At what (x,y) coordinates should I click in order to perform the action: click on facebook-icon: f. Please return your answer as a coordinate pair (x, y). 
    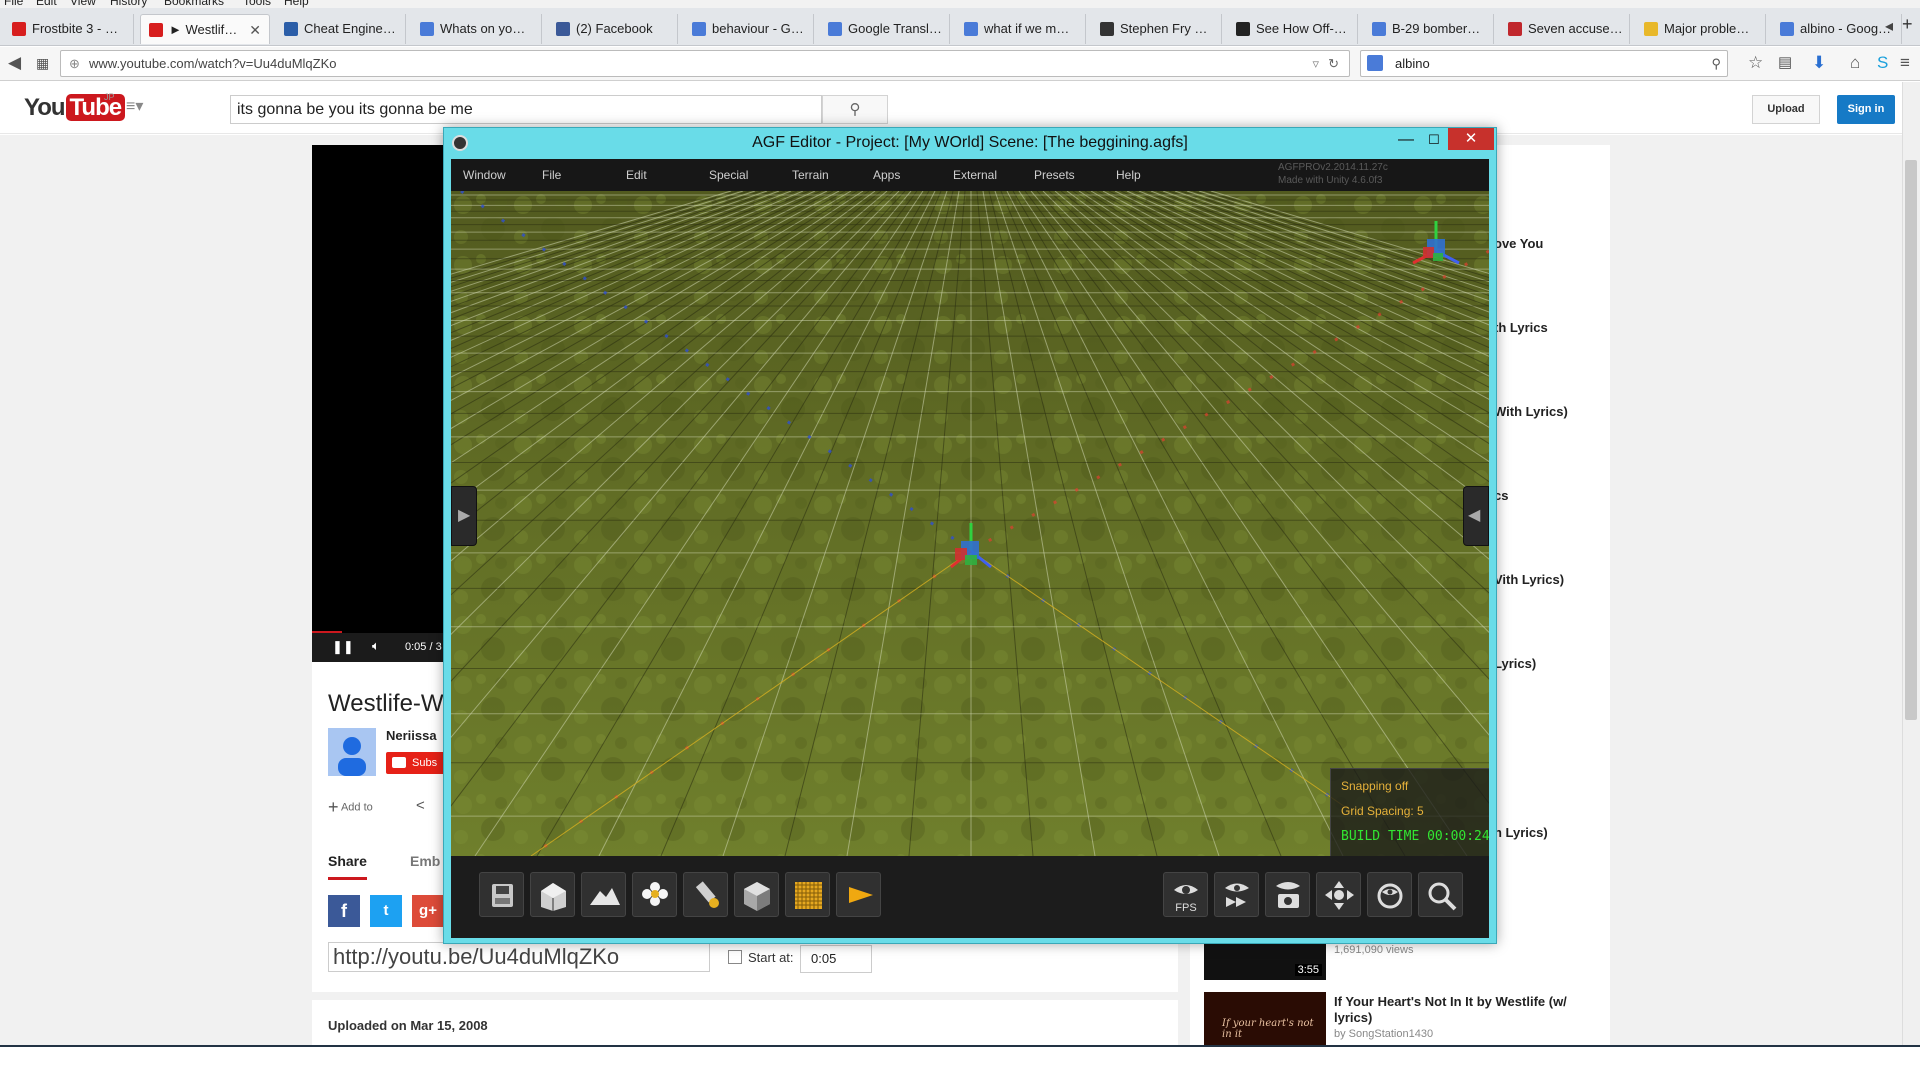
    Looking at the image, I should click on (344, 911).